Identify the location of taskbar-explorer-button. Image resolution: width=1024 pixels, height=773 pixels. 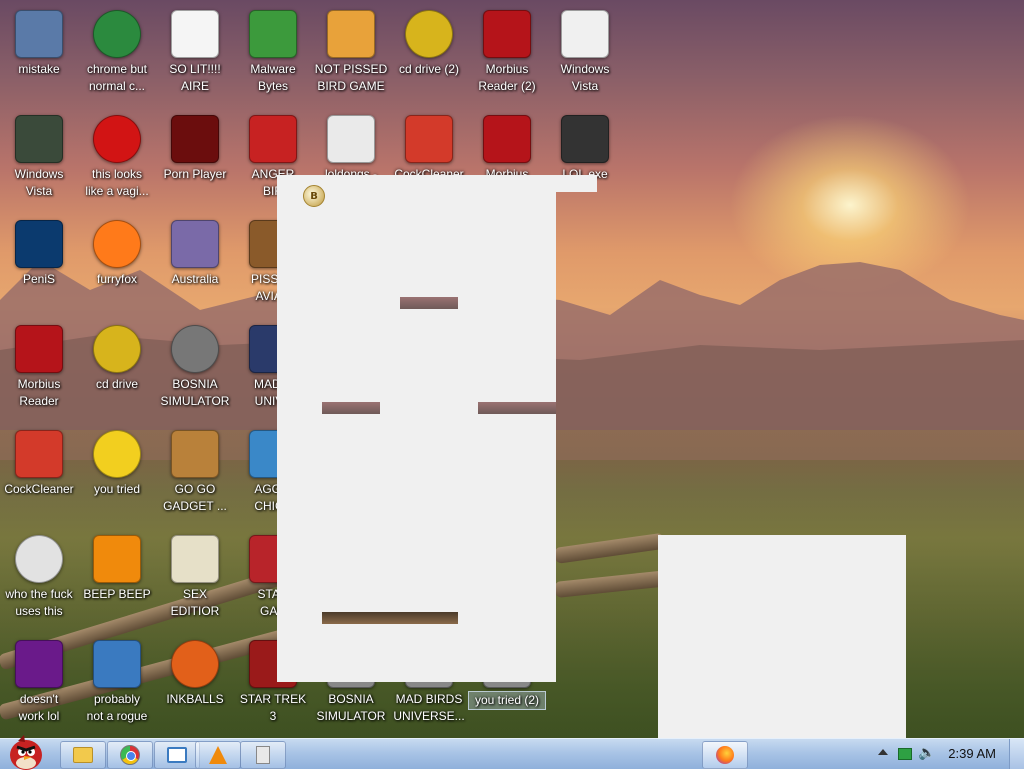
(83, 755).